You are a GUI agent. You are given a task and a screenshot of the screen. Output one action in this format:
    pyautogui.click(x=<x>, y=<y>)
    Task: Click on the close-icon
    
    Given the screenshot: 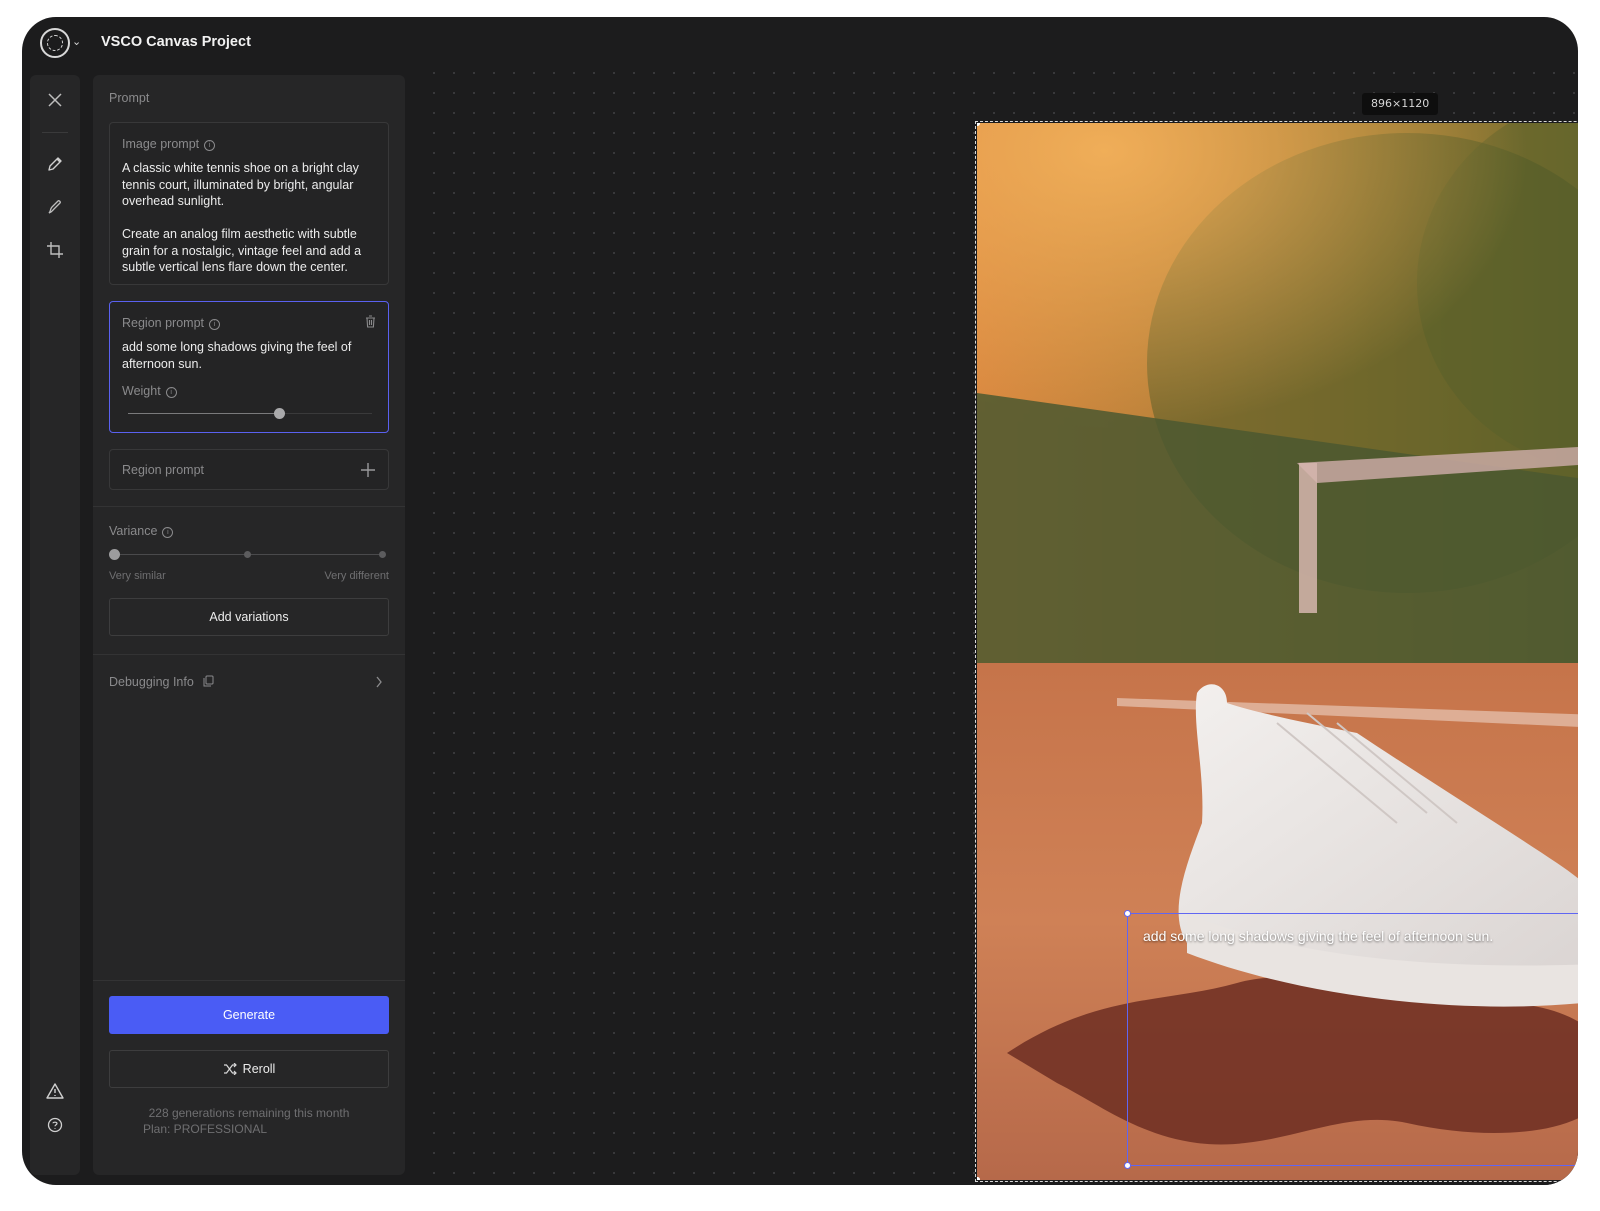 What is the action you would take?
    pyautogui.click(x=55, y=100)
    